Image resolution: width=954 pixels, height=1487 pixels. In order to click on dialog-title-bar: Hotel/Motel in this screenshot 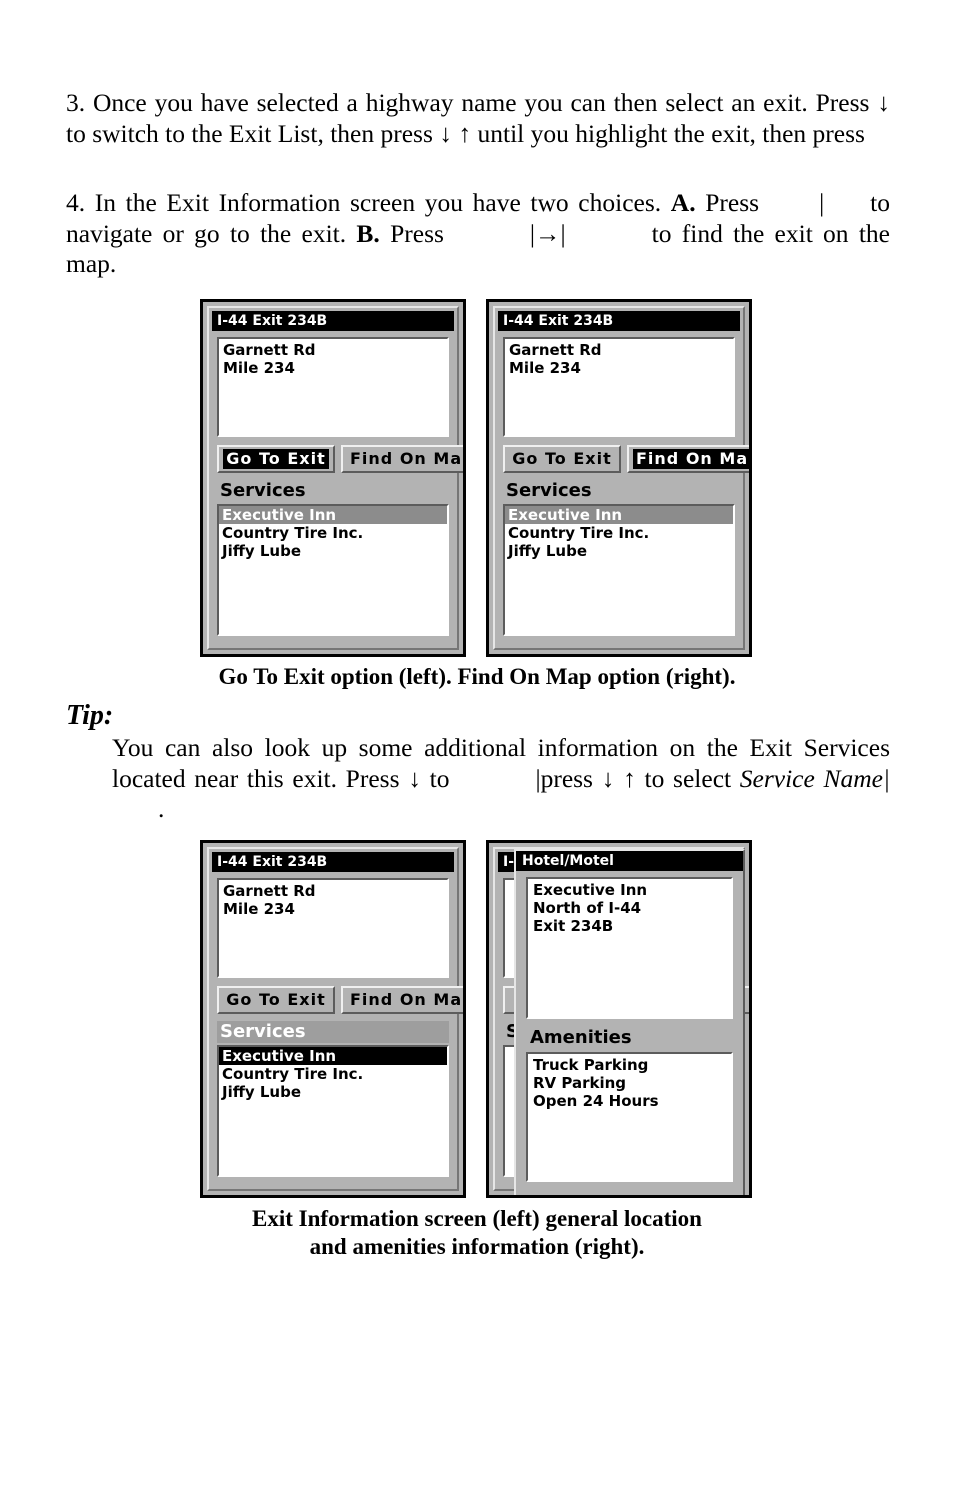, I will do `click(629, 861)`.